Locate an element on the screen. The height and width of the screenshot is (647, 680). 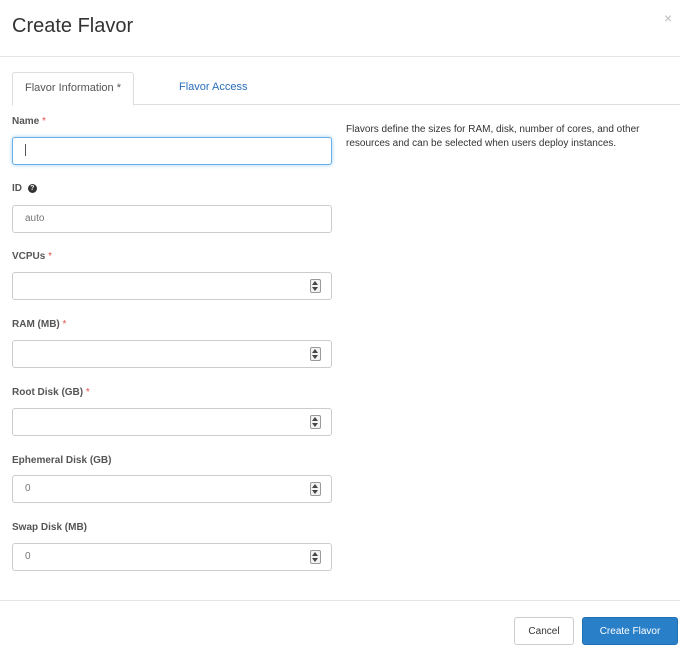
root-disk-stepper is located at coordinates (315, 422).